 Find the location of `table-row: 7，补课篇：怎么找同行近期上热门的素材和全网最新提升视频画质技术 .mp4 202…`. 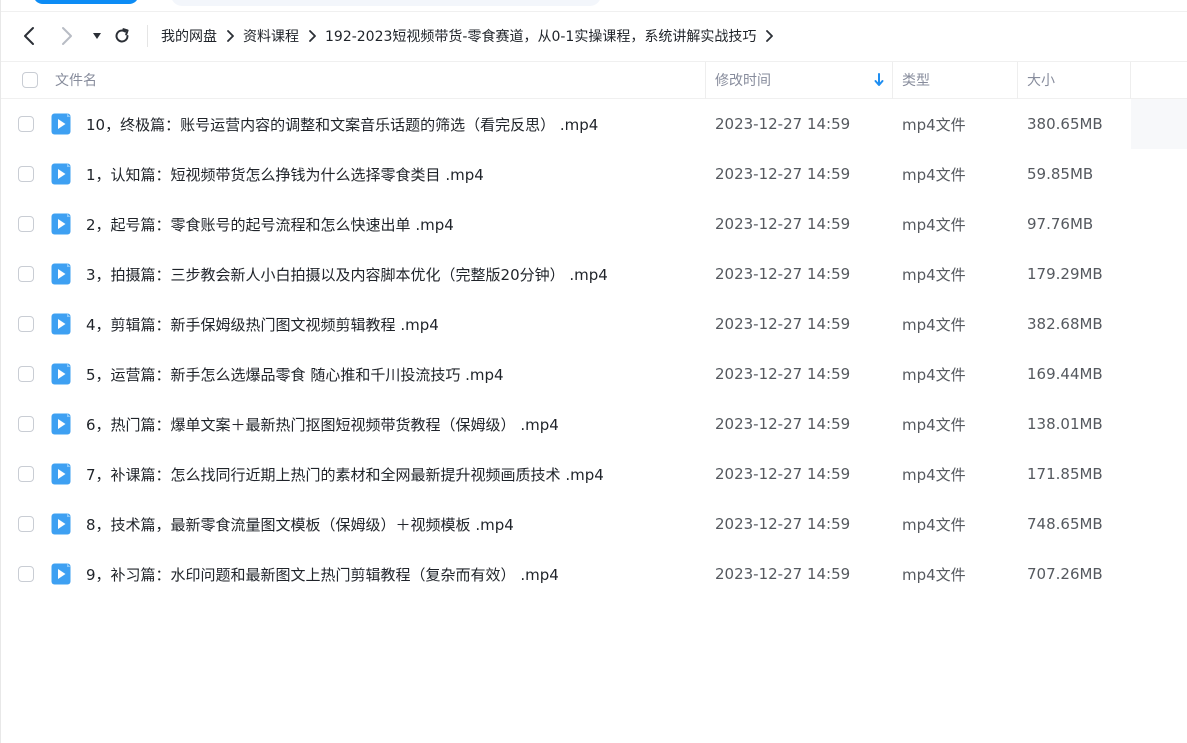

table-row: 7，补课篇：怎么找同行近期上热门的素材和全网最新提升视频画质技术 .mp4 202… is located at coordinates (594, 474).